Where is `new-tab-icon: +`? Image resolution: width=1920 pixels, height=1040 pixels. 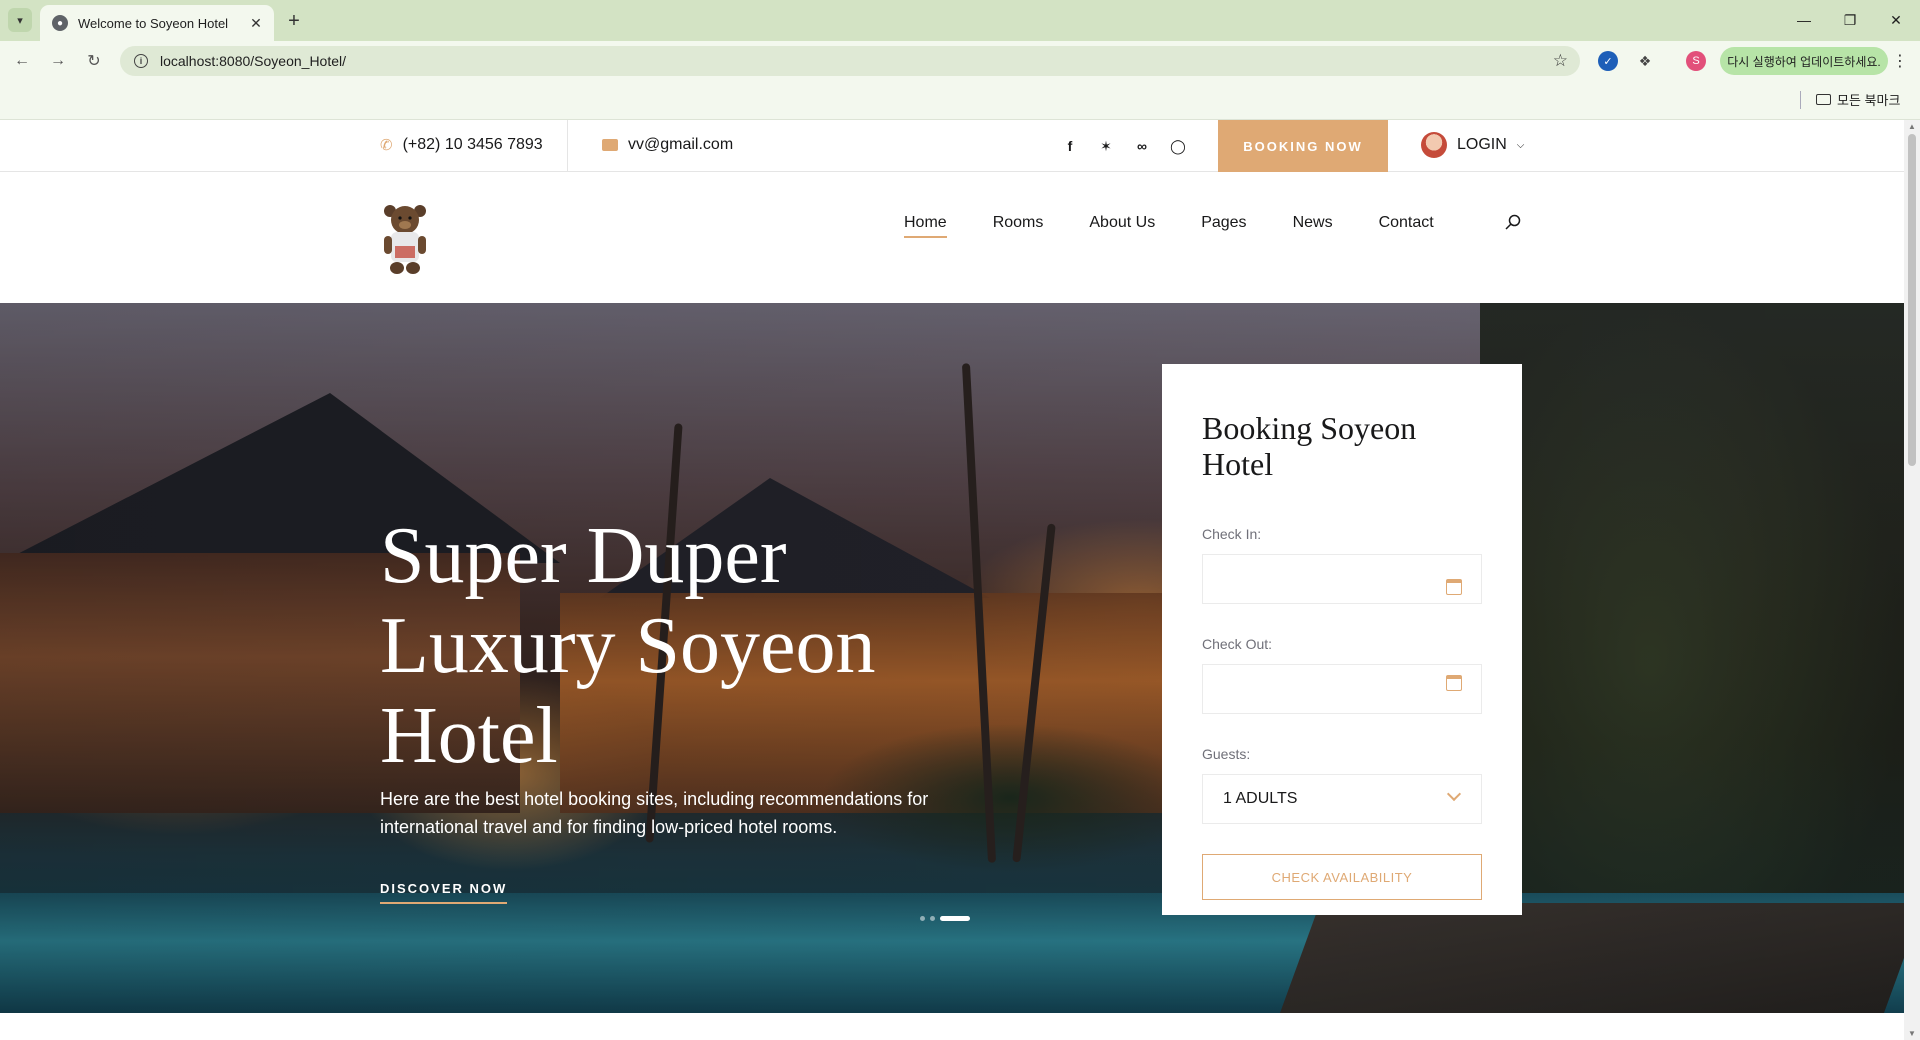
new-tab-icon: + is located at coordinates (294, 21).